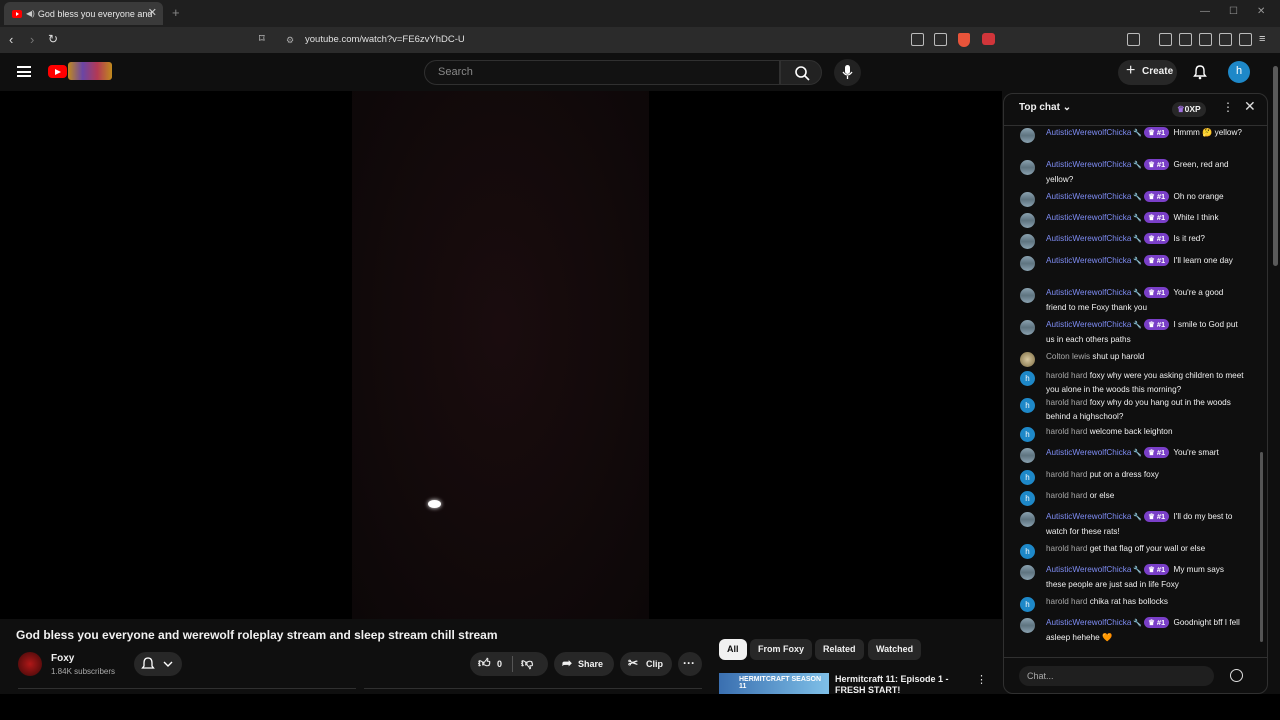 The height and width of the screenshot is (720, 1280). What do you see at coordinates (90, 71) in the screenshot?
I see `youtube-doodle` at bounding box center [90, 71].